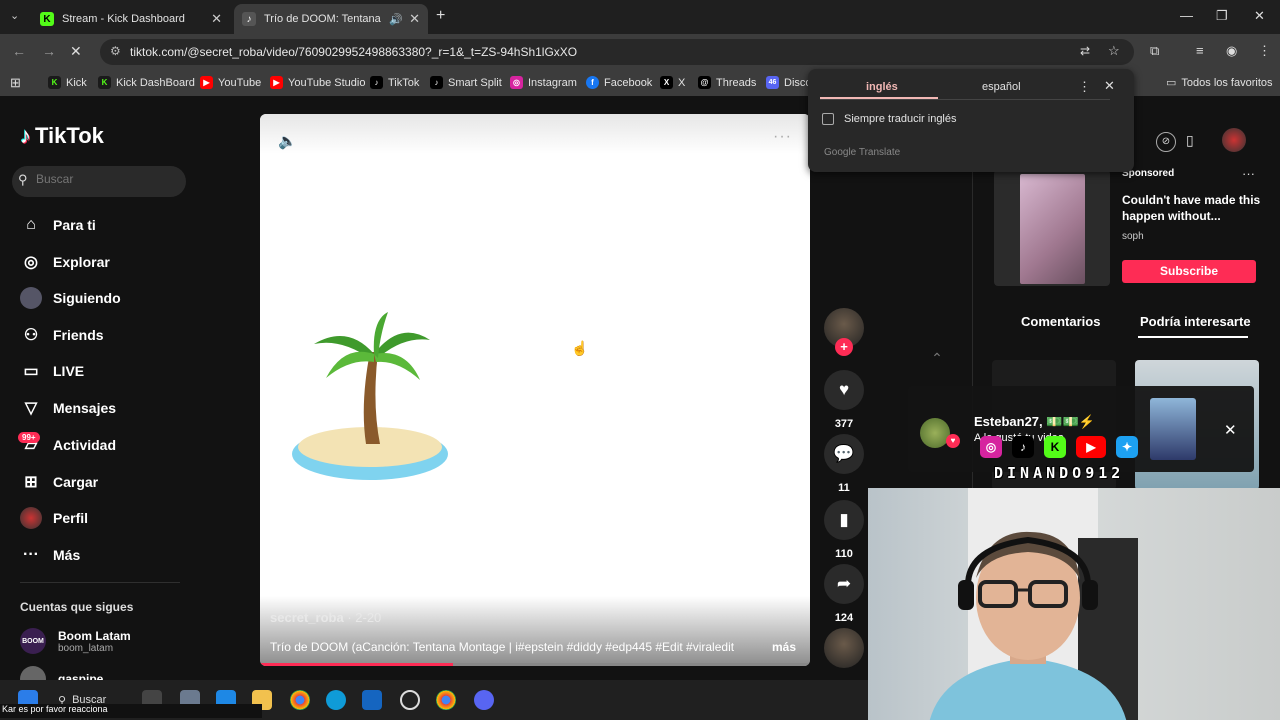  What do you see at coordinates (85, 408) in the screenshot?
I see `nav-label: Mensajes` at bounding box center [85, 408].